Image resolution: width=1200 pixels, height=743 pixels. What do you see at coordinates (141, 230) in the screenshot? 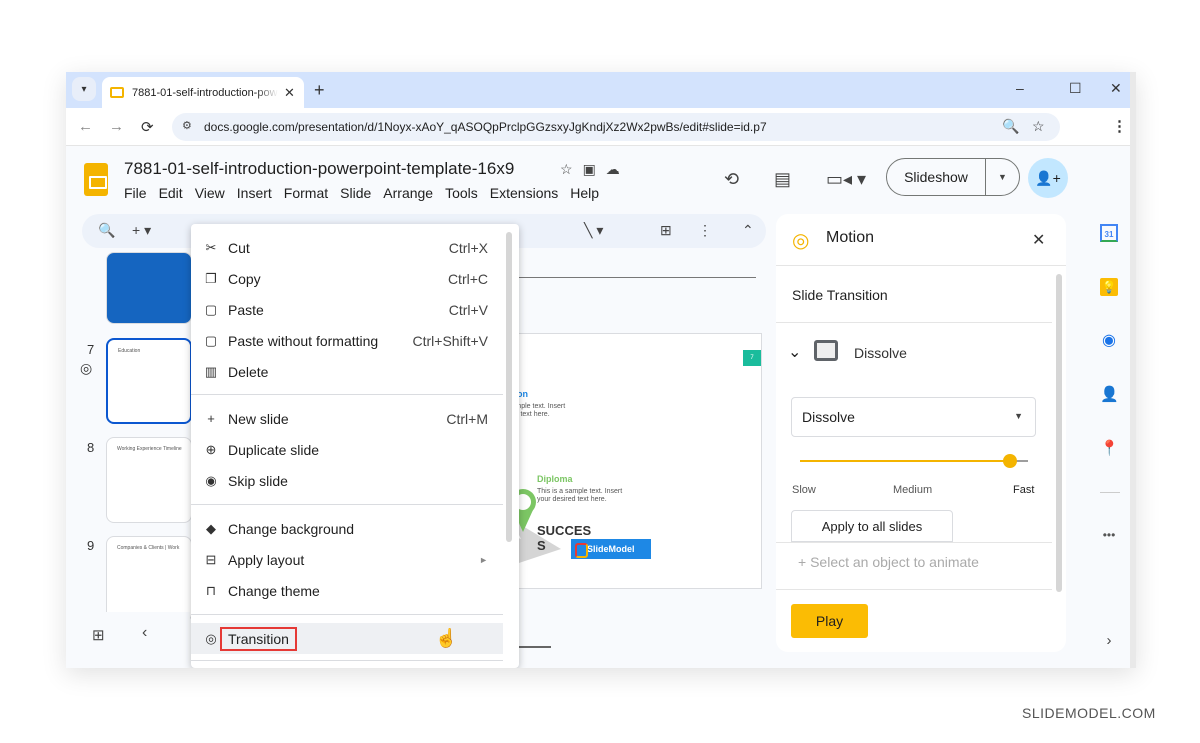
I see `new-slide-plus-icon: + ▾` at bounding box center [141, 230].